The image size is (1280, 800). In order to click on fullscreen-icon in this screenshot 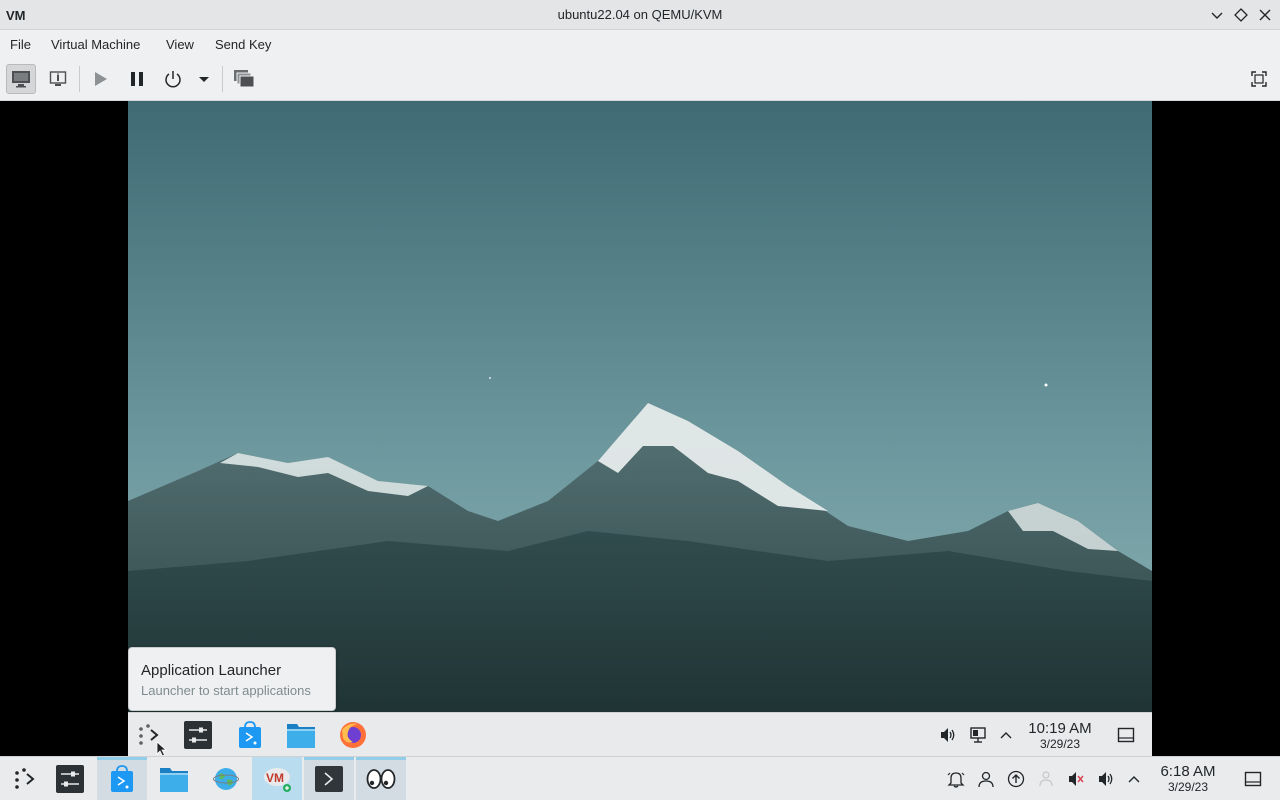, I will do `click(1259, 79)`.